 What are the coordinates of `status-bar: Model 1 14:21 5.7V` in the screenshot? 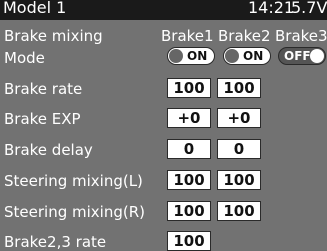 It's located at (163, 10).